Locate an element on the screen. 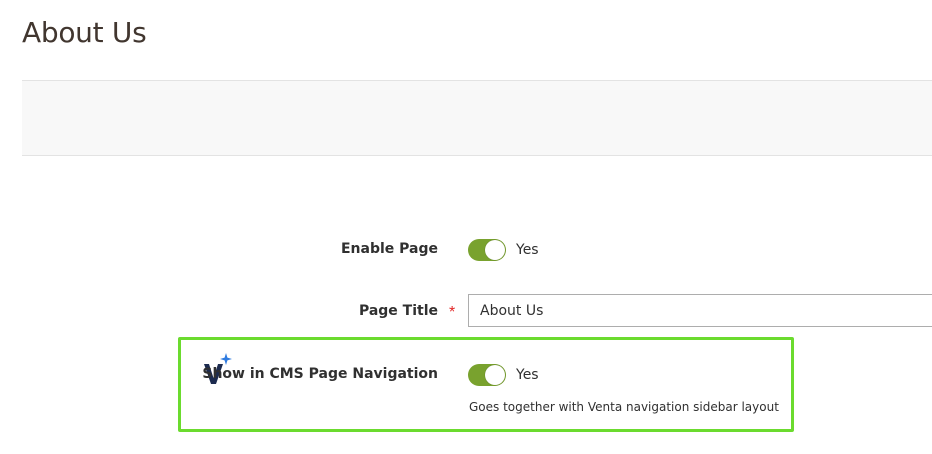  required-marker: * is located at coordinates (452, 312).